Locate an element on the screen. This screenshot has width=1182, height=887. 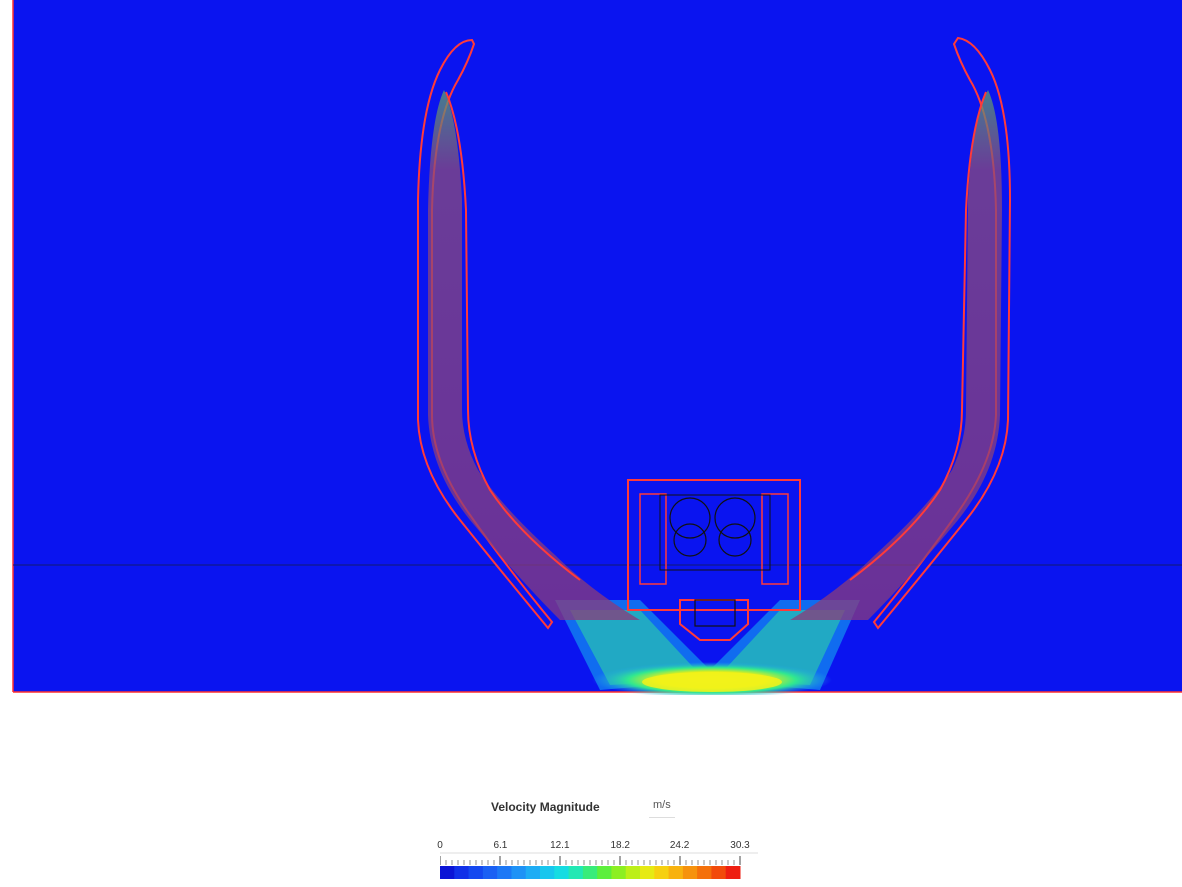
legend-tick-label: 0 is located at coordinates (440, 845).